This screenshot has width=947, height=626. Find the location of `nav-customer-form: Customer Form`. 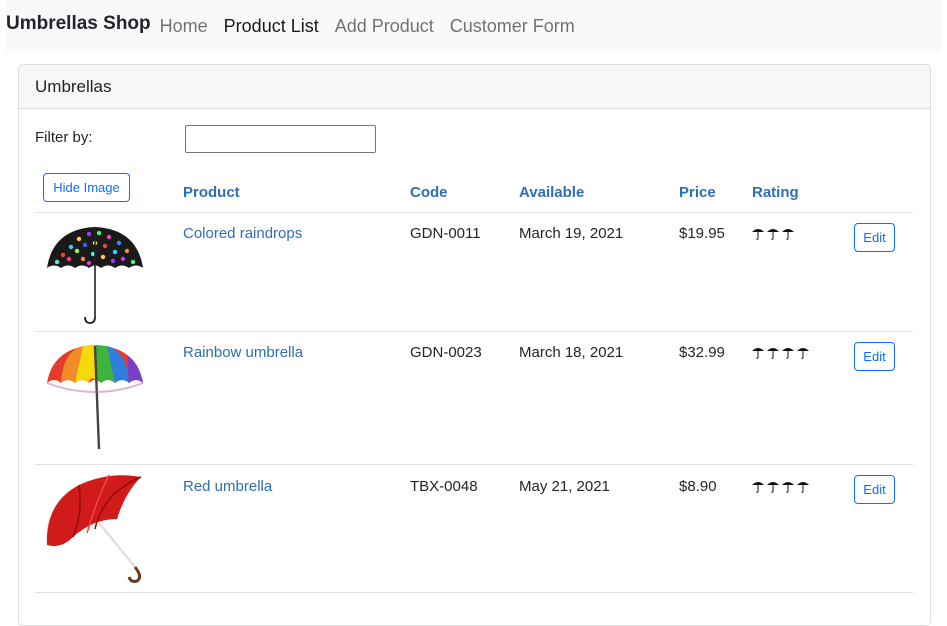

nav-customer-form: Customer Form is located at coordinates (512, 26).